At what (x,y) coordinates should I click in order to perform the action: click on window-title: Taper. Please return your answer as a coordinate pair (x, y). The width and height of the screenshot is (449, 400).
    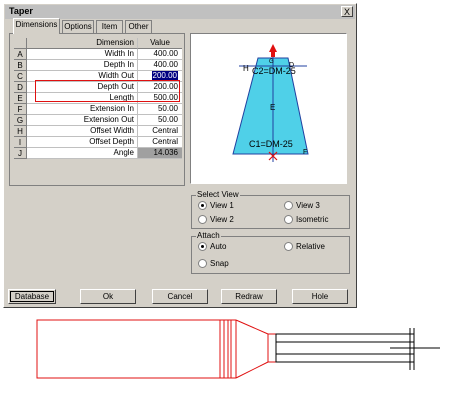
    Looking at the image, I should click on (21, 11).